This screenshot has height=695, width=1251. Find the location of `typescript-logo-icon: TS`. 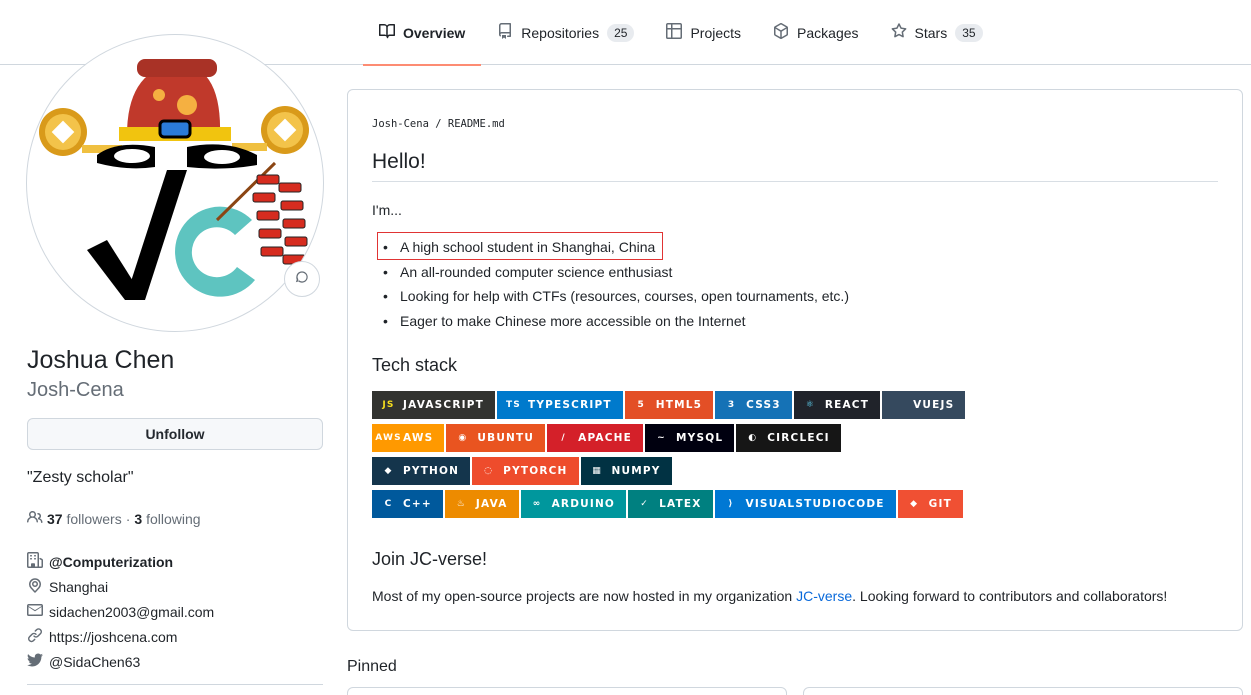

typescript-logo-icon: TS is located at coordinates (513, 404).